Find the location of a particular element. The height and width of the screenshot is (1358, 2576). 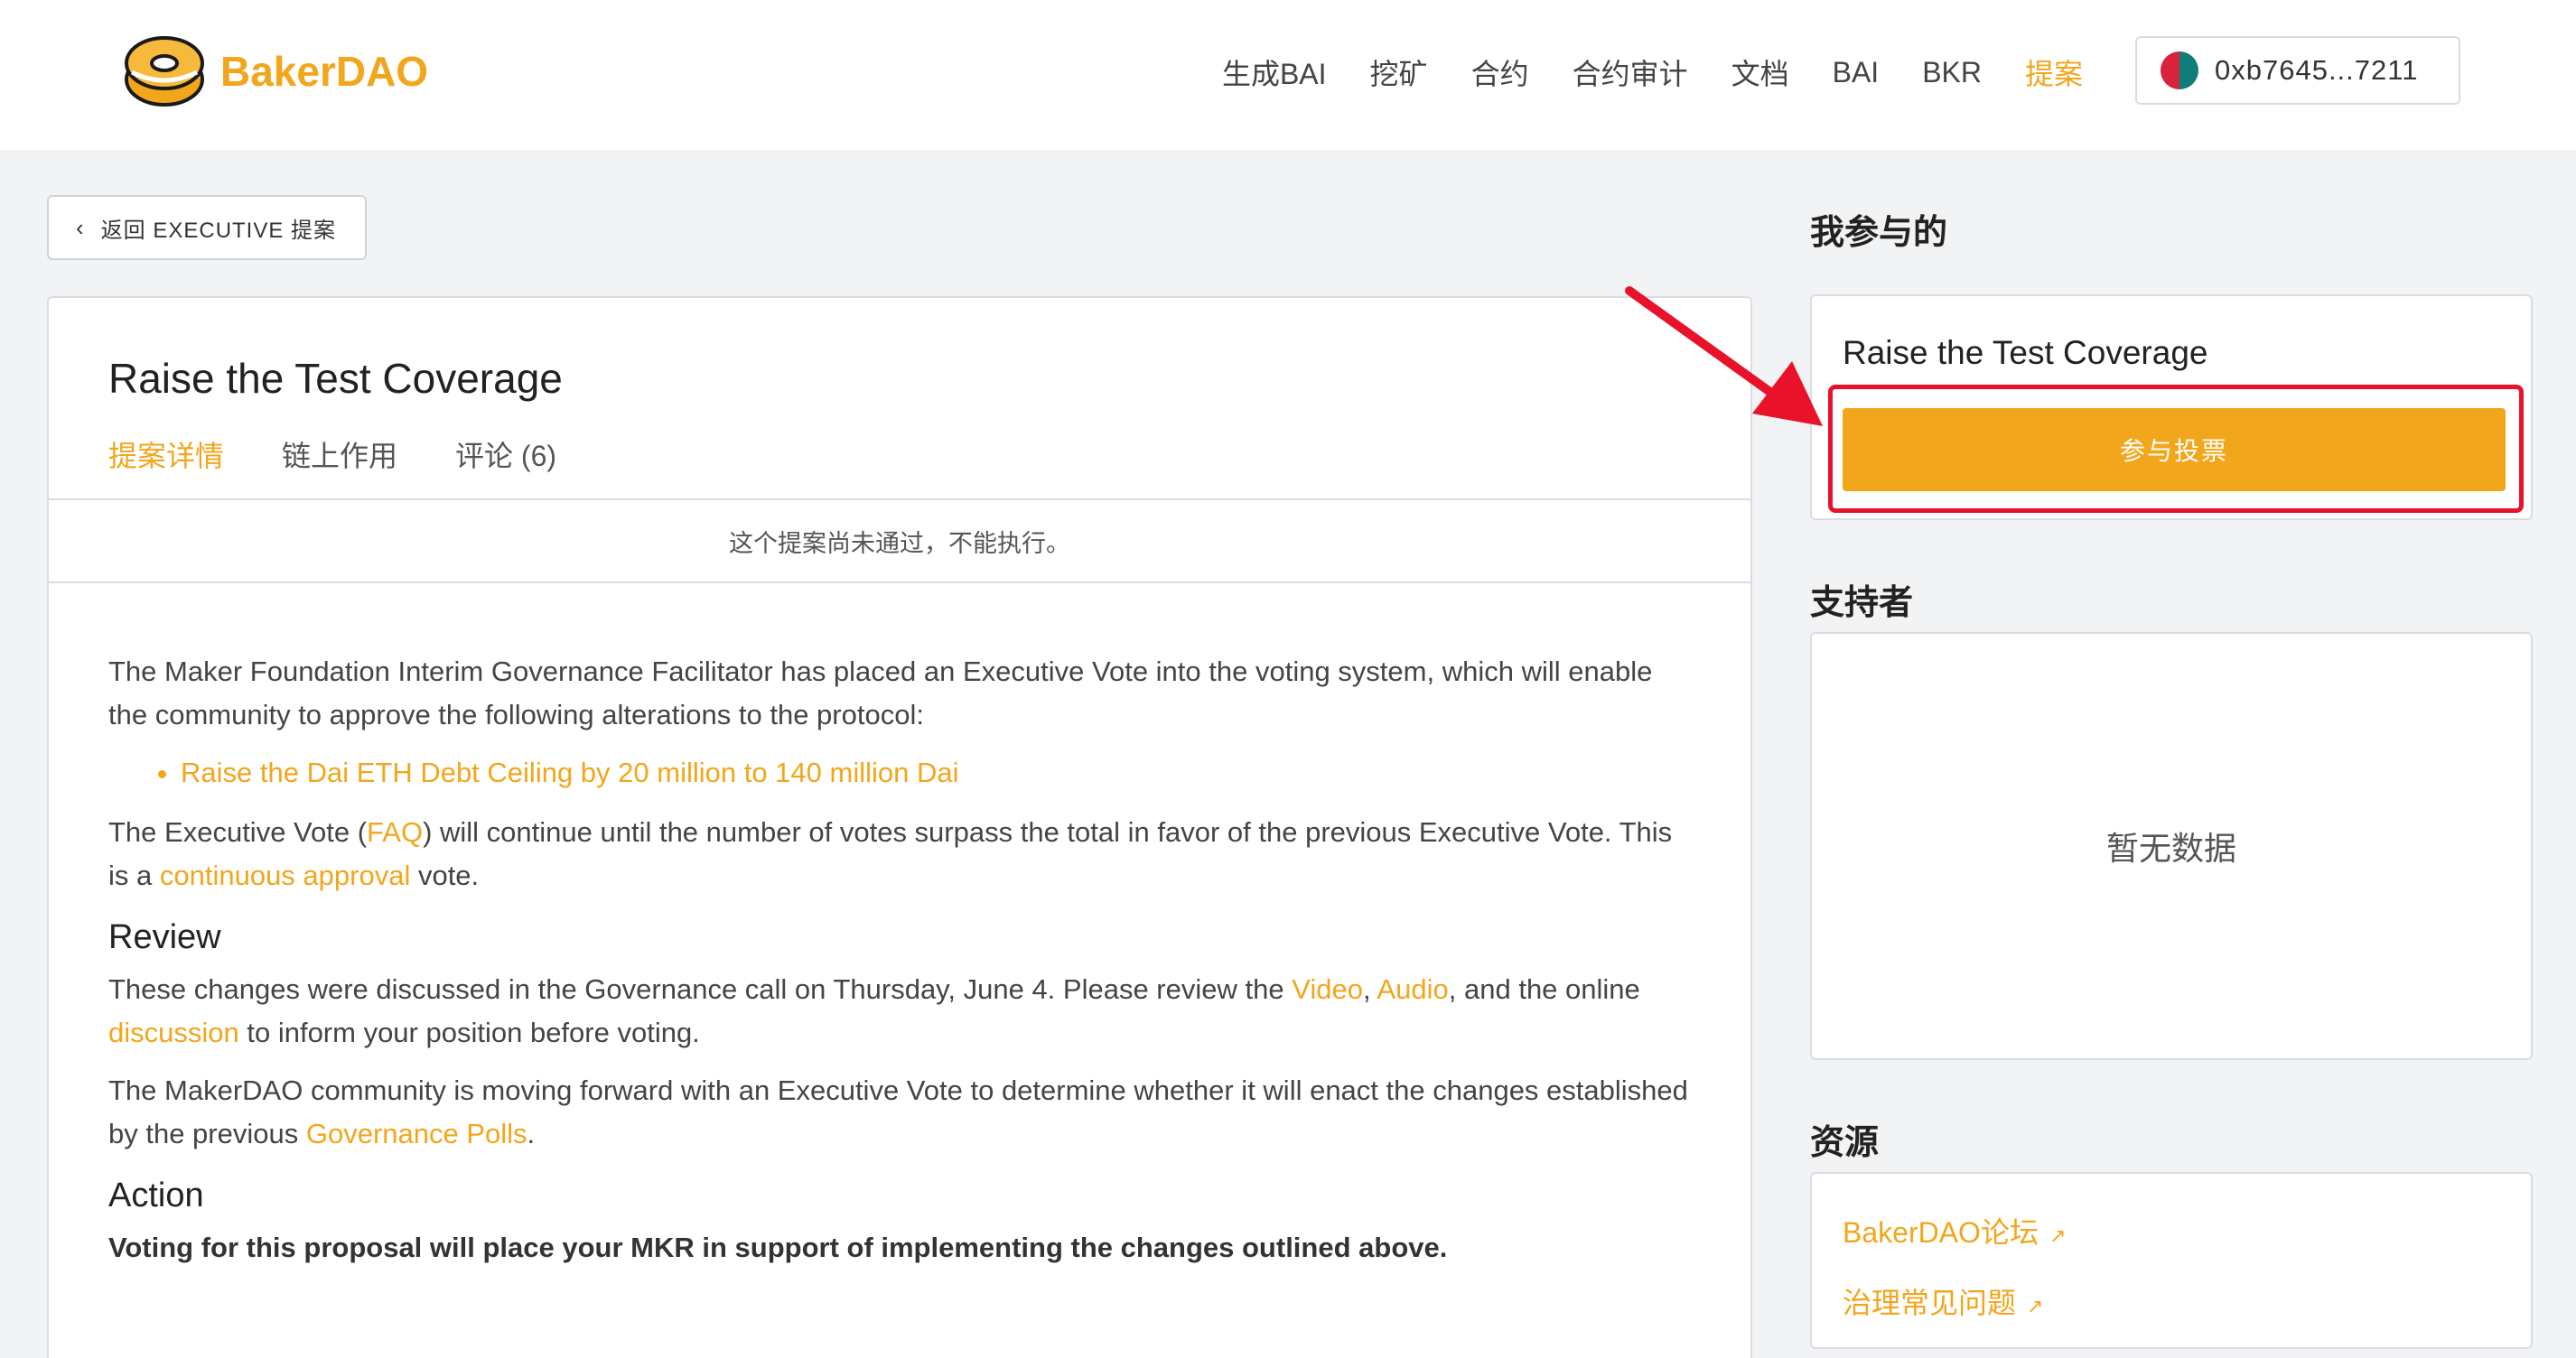

text-span: vote. is located at coordinates (445, 876).